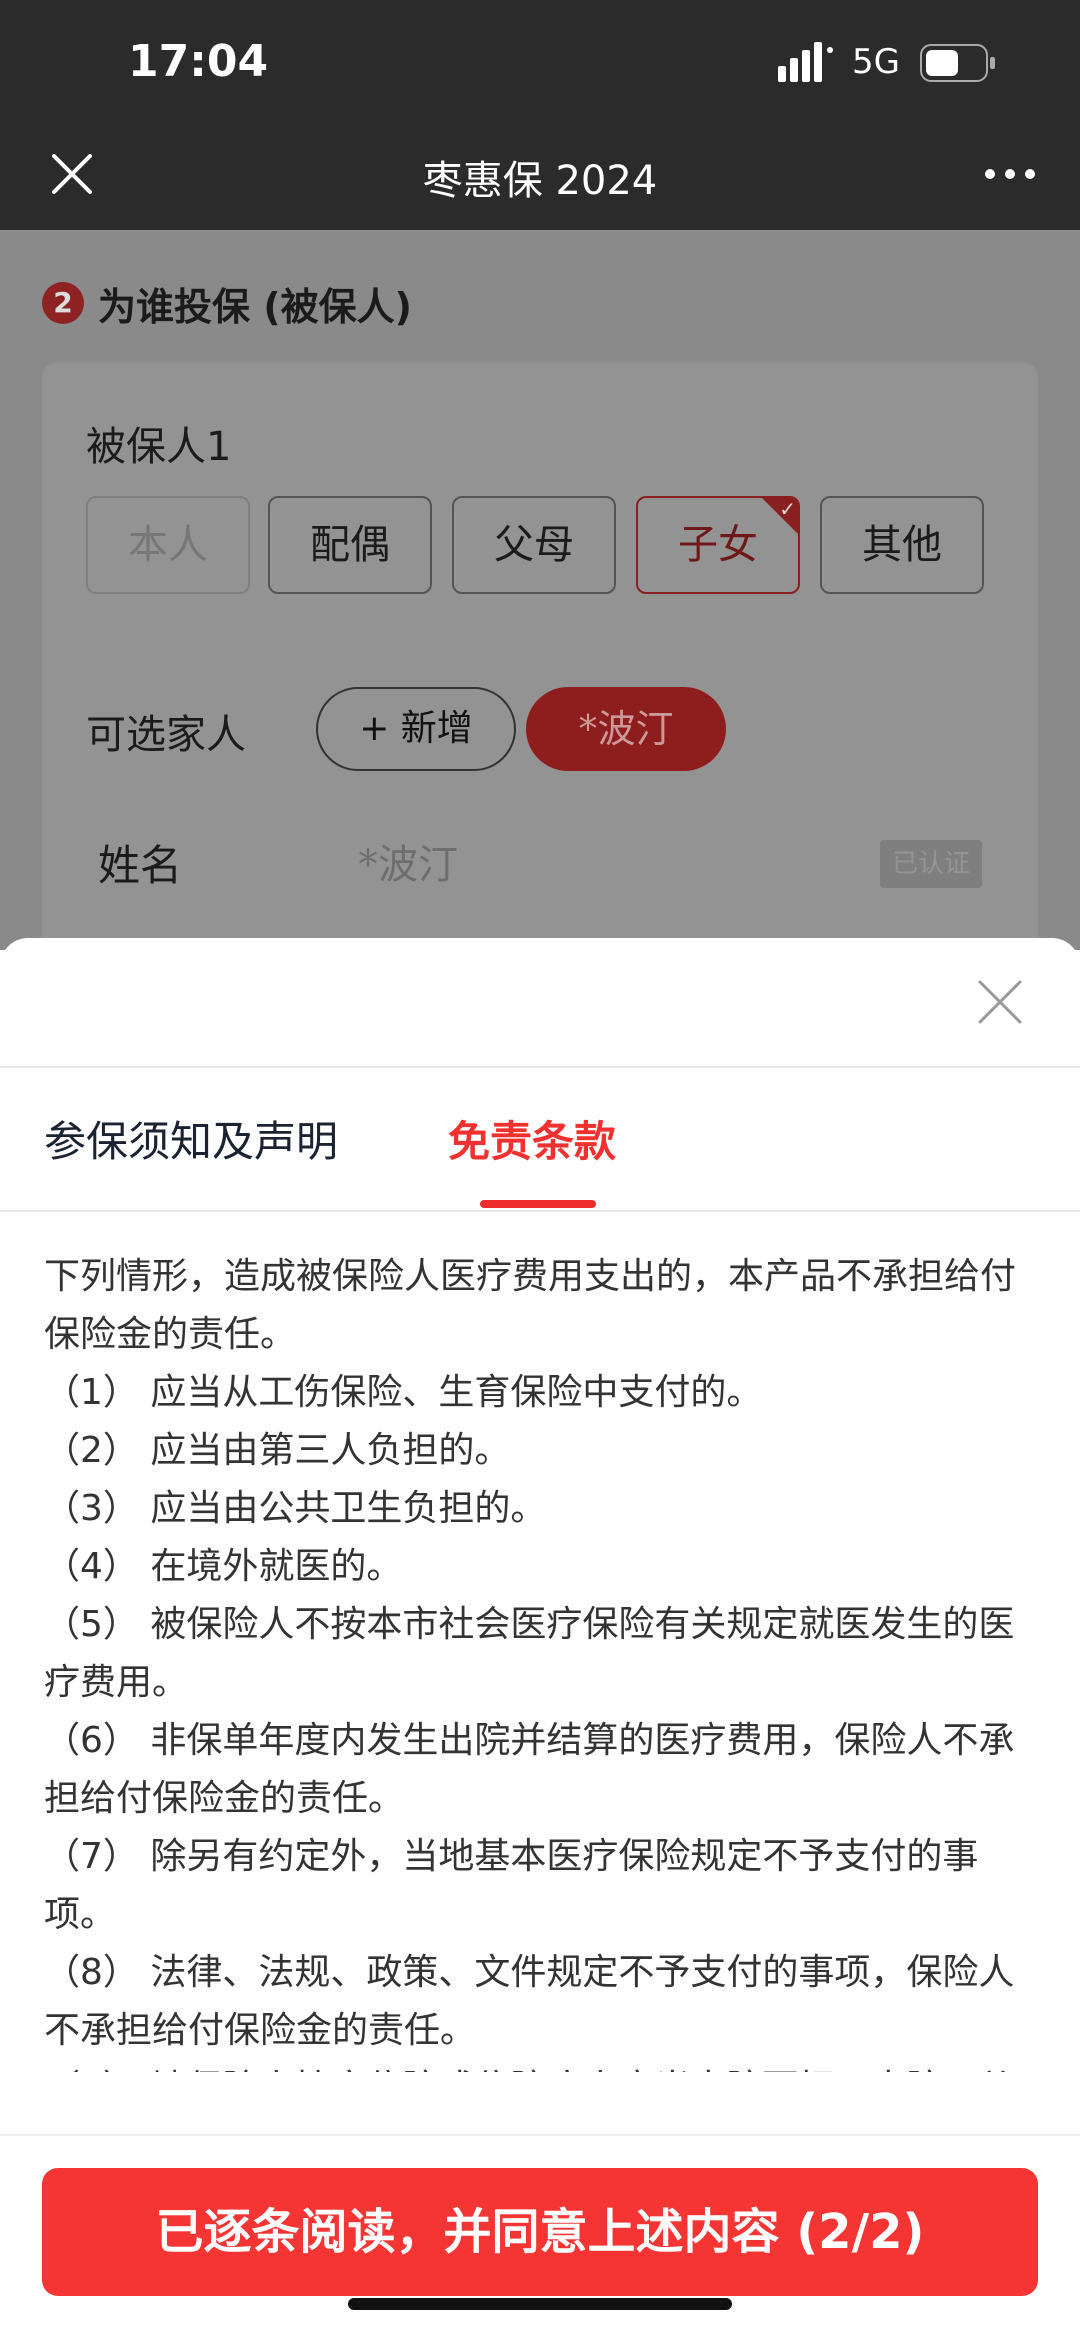  Describe the element at coordinates (408, 865) in the screenshot. I see `name-value: *波汀` at that location.